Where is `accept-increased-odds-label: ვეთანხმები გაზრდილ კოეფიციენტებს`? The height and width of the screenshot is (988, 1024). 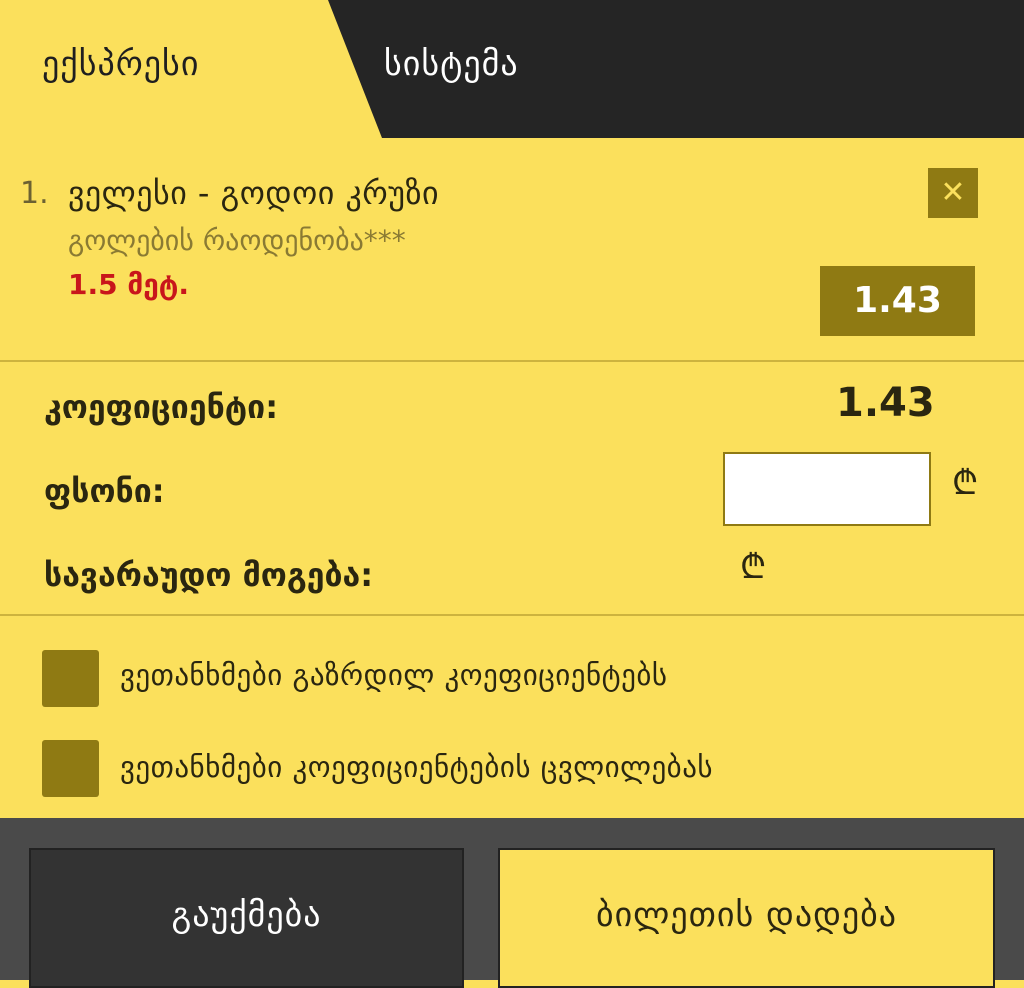
accept-increased-odds-label: ვეთანხმები გაზრდილ კოეფიციენტებს is located at coordinates (394, 675).